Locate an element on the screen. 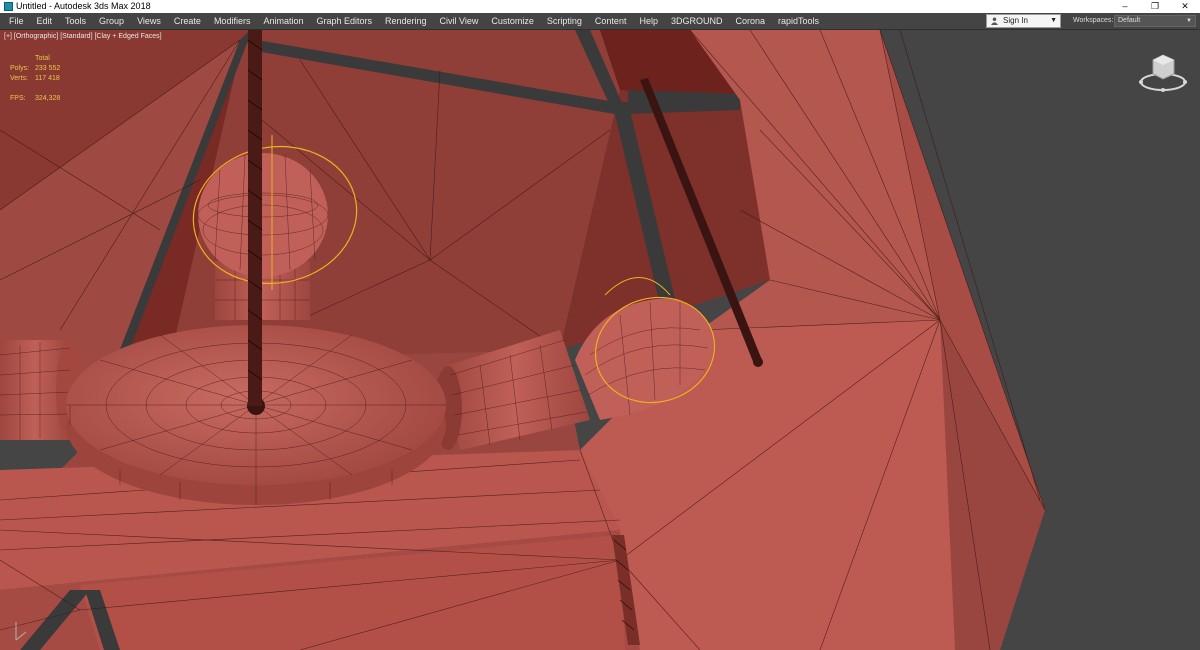 Image resolution: width=1200 pixels, height=650 pixels. menu-group: Group is located at coordinates (107, 21).